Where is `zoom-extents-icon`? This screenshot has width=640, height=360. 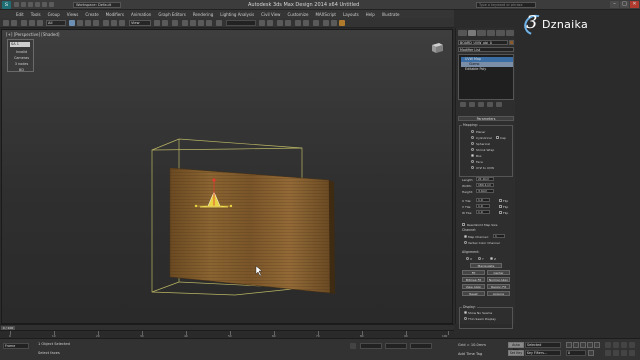
zoom-extents-icon is located at coordinates (624, 345).